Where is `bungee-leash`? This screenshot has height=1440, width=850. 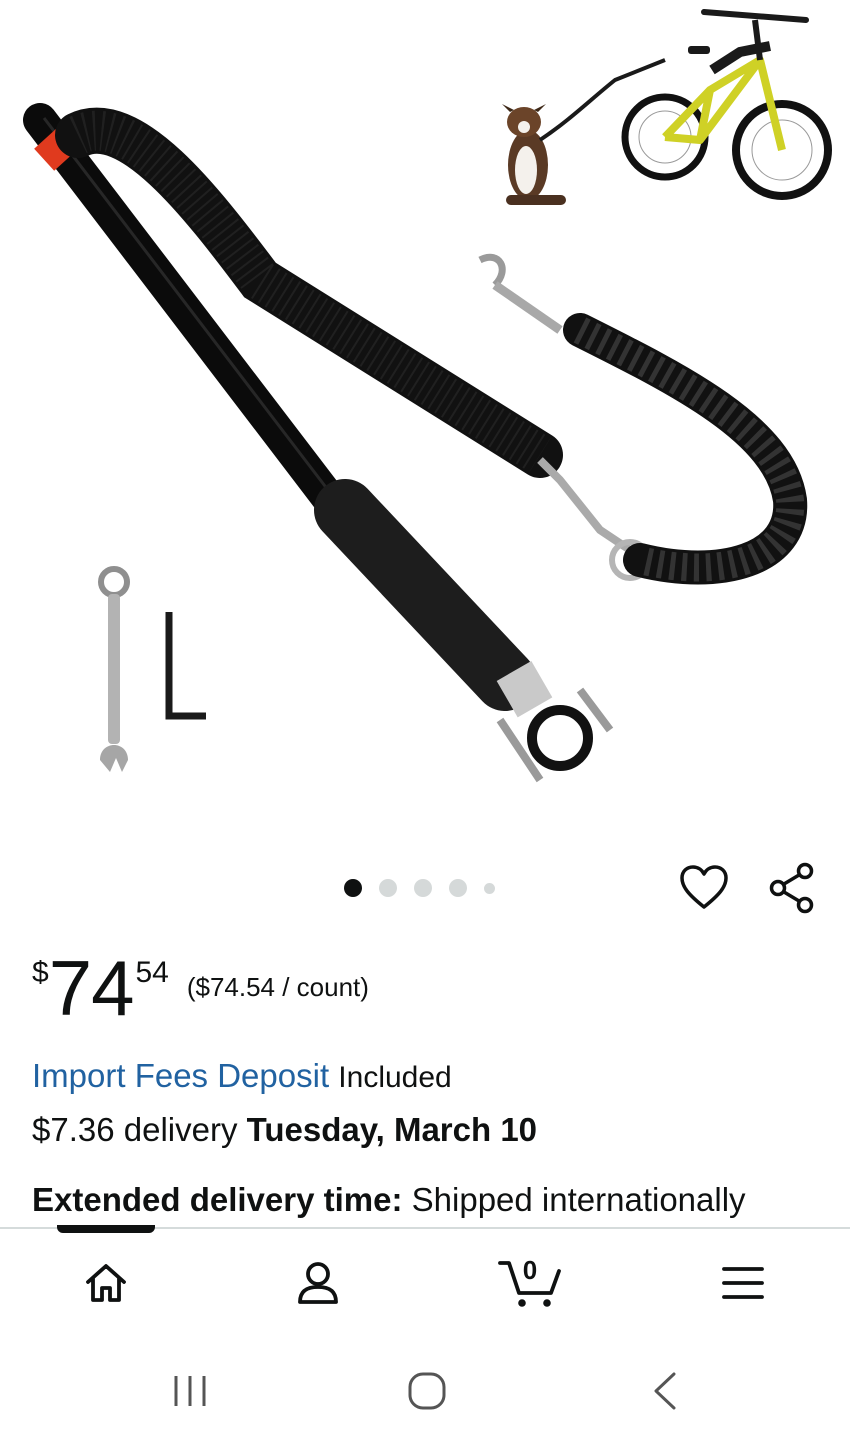
bungee-leash is located at coordinates (643, 419).